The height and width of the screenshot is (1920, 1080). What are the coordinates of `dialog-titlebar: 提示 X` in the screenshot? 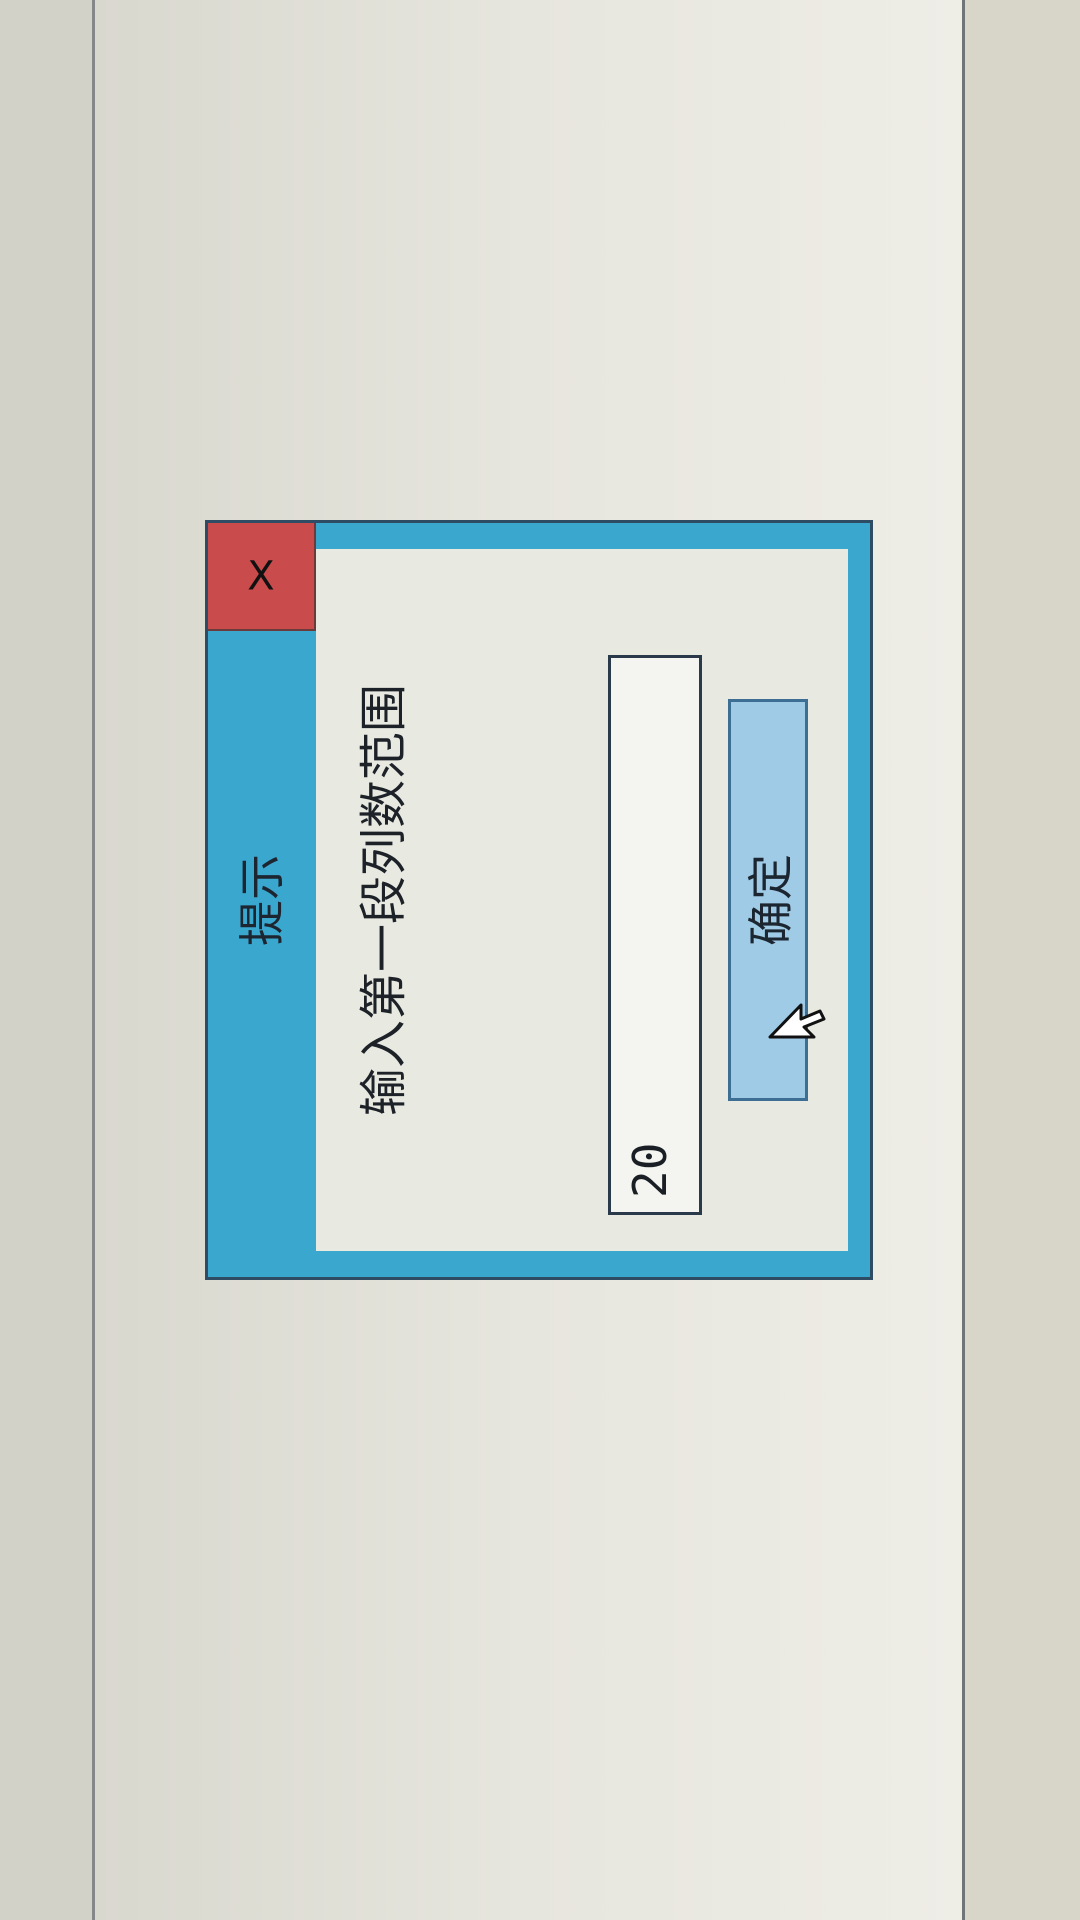 It's located at (262, 900).